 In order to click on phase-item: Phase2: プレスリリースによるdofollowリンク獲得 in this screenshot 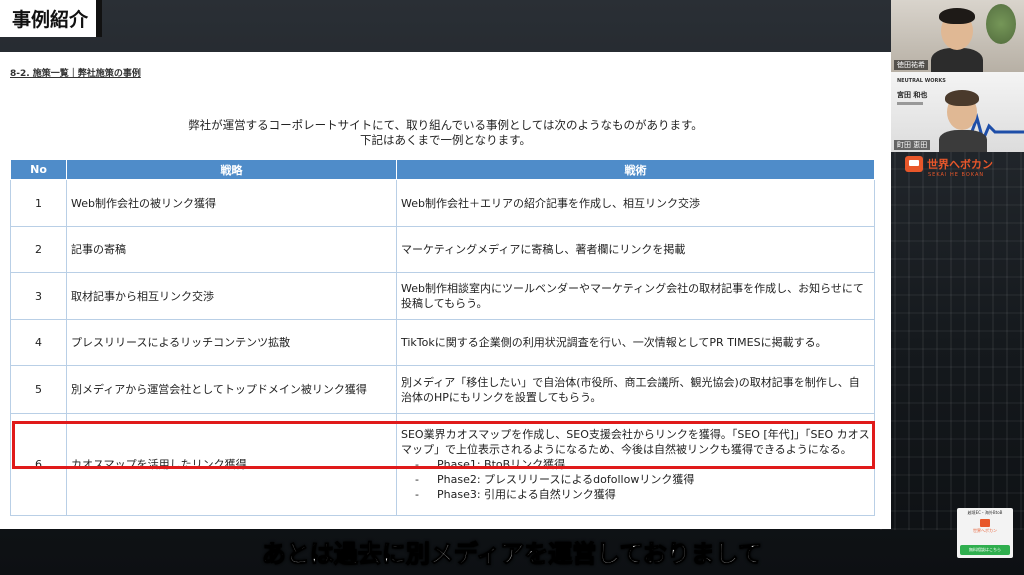, I will do `click(642, 479)`.